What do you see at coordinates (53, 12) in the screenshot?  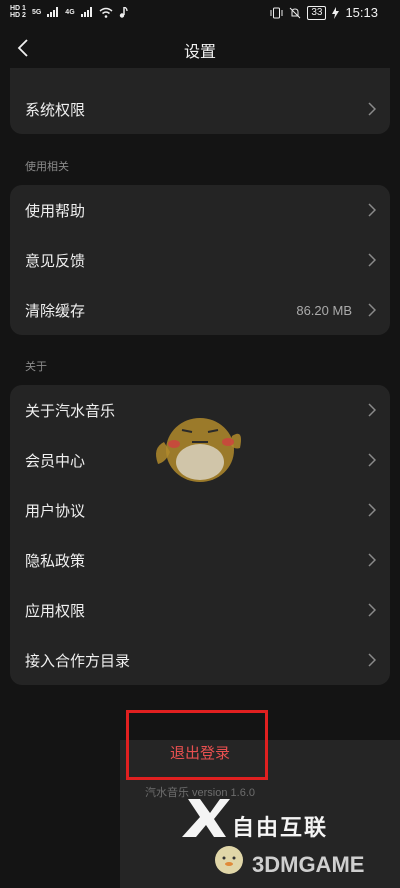 I see `signal-icon` at bounding box center [53, 12].